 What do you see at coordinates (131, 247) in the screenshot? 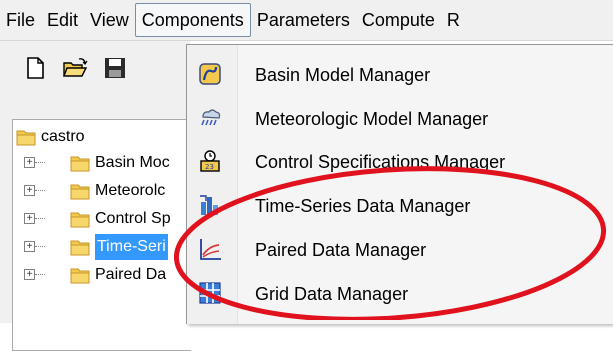
I see `tree-item-label-selected: Time-Seri` at bounding box center [131, 247].